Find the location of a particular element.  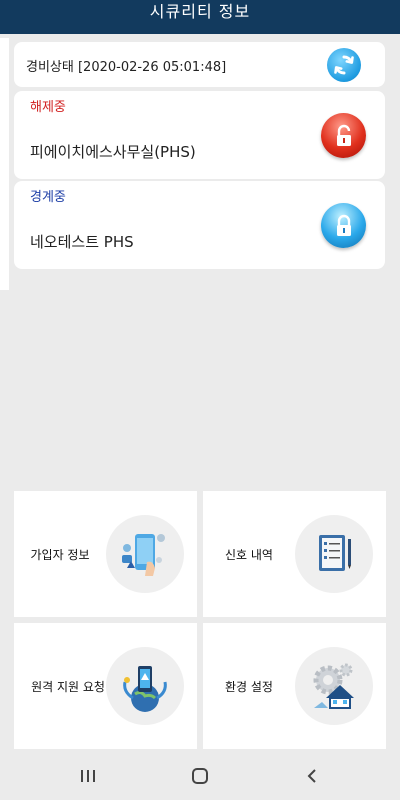

back-chevron-icon is located at coordinates (311, 776).